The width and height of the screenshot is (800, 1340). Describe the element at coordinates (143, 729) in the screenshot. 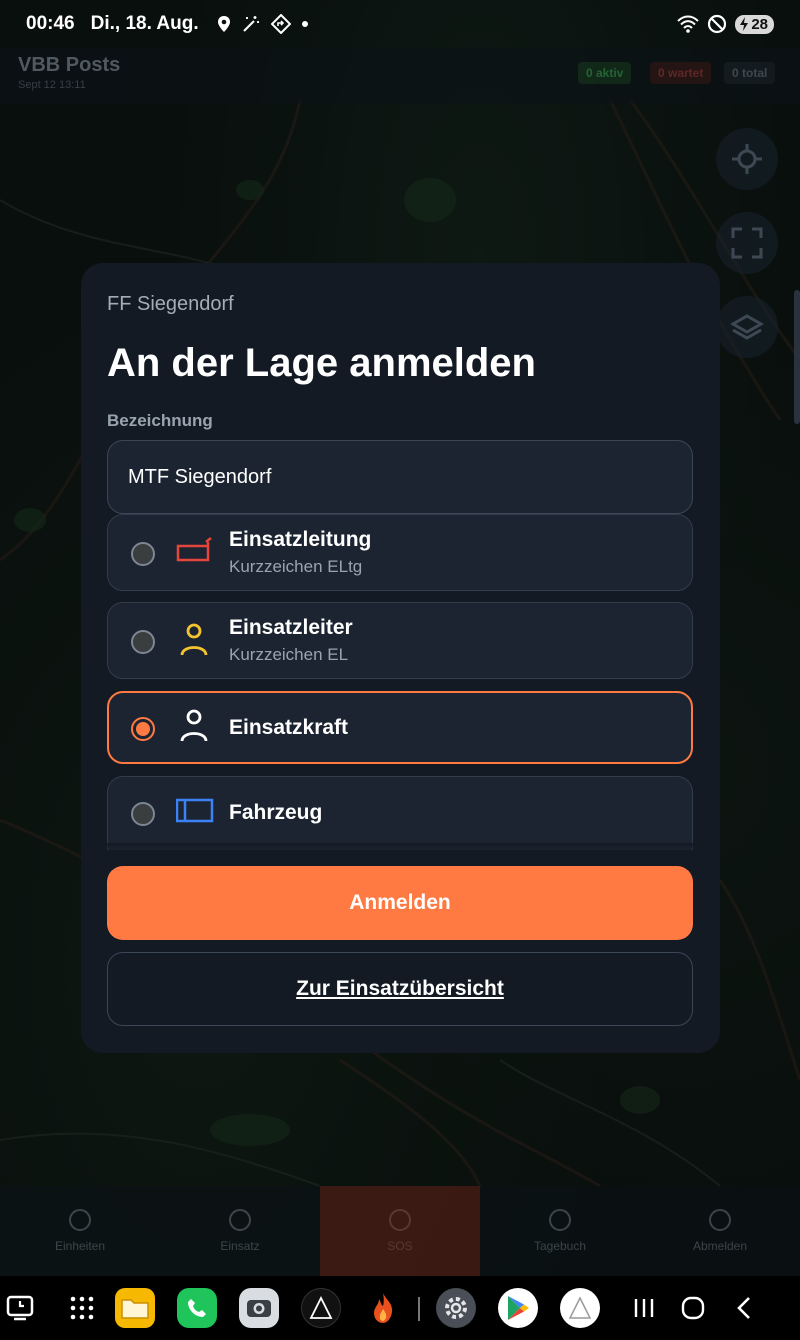

I see `radio-einsatzkraft` at that location.